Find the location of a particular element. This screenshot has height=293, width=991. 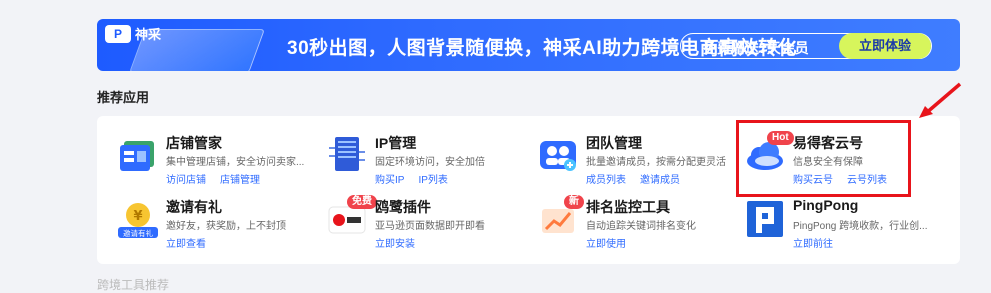

store-manage-link: 店铺管理 is located at coordinates (240, 180).